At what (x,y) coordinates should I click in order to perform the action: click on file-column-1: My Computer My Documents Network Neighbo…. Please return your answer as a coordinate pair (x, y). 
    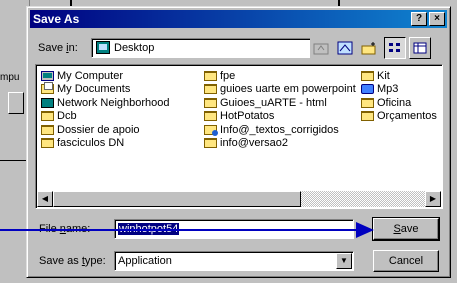
    Looking at the image, I should click on (105, 109).